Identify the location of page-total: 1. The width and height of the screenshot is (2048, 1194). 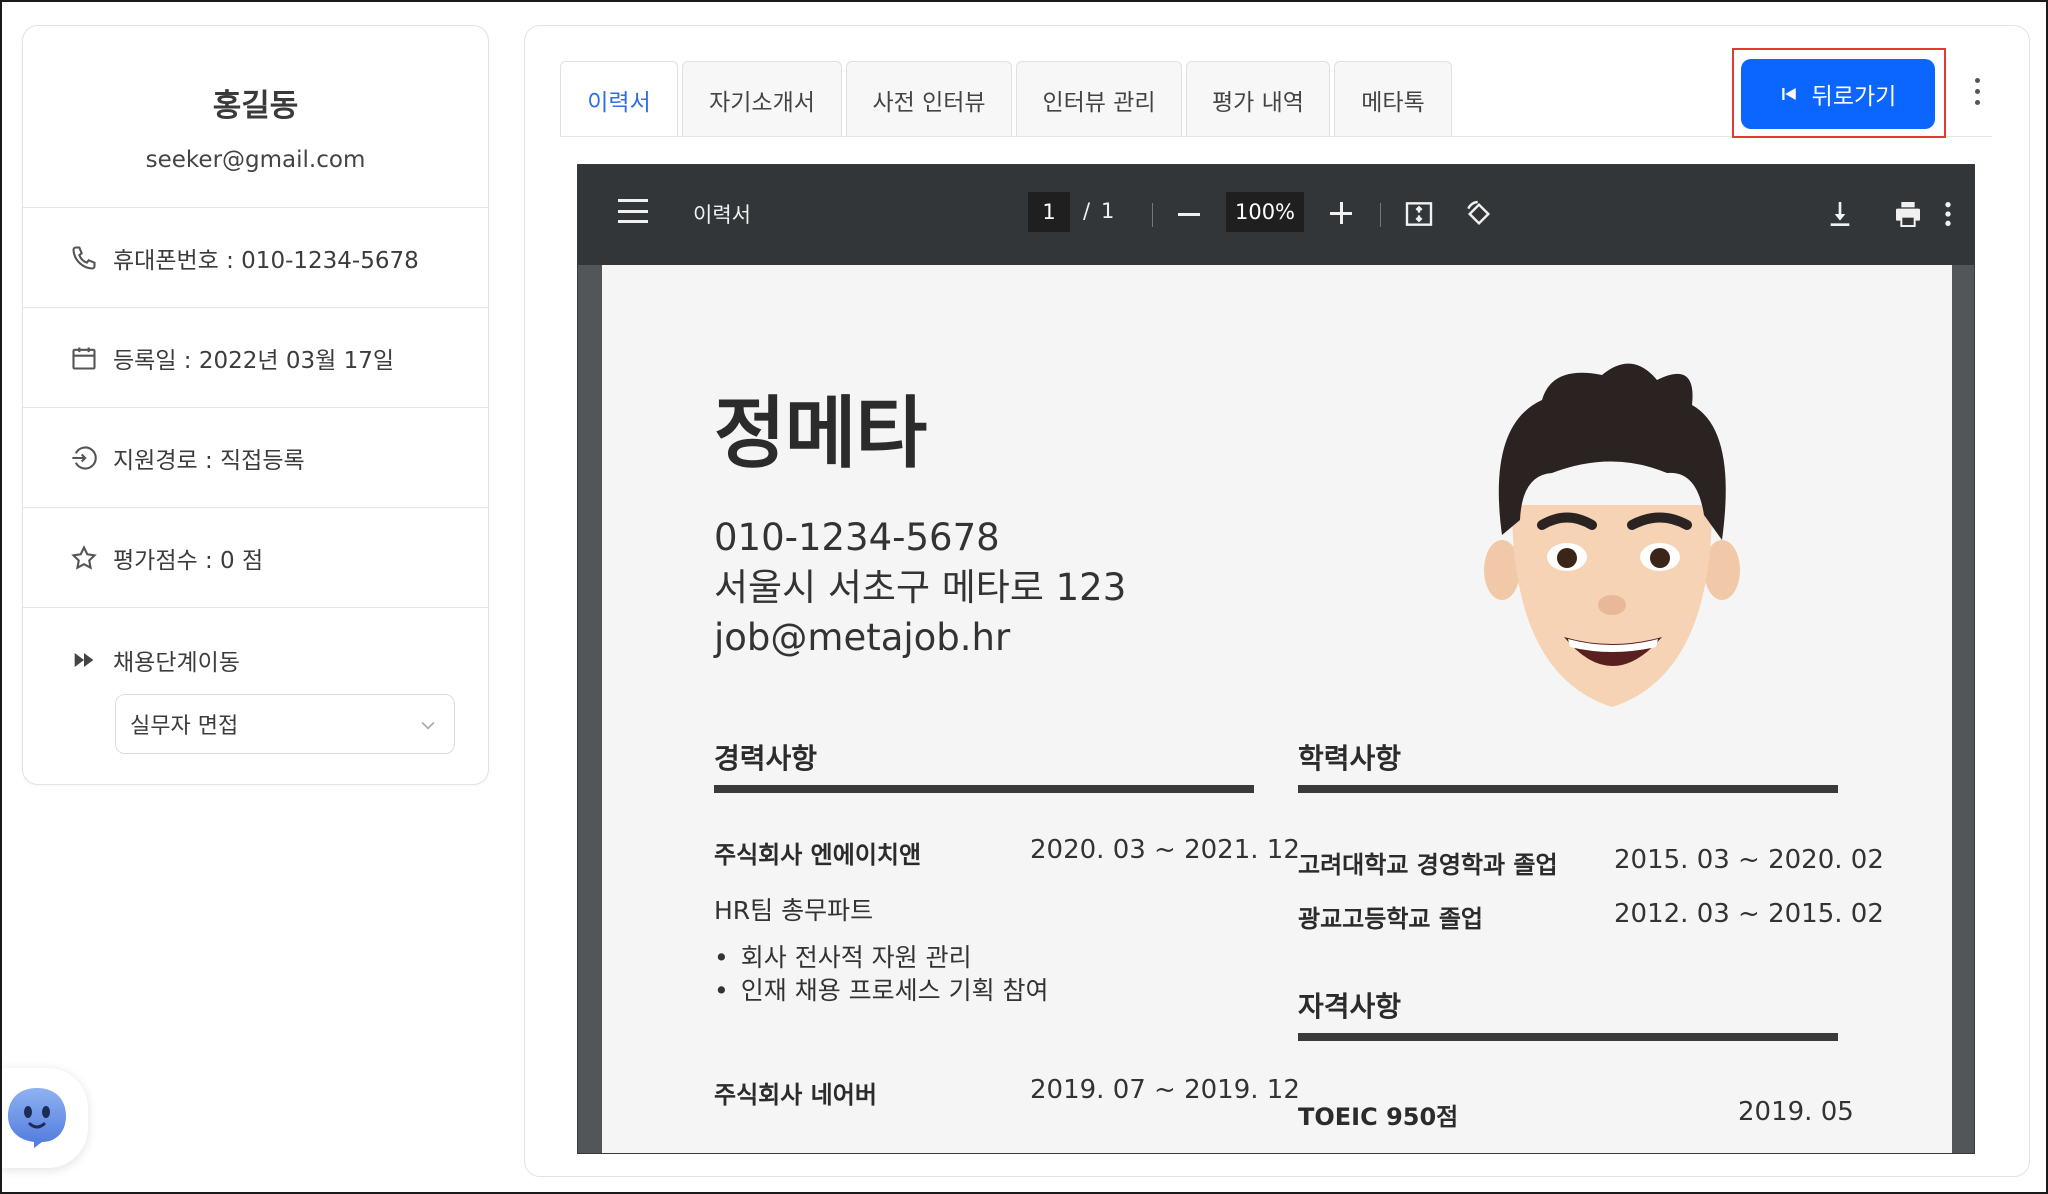
(1108, 211).